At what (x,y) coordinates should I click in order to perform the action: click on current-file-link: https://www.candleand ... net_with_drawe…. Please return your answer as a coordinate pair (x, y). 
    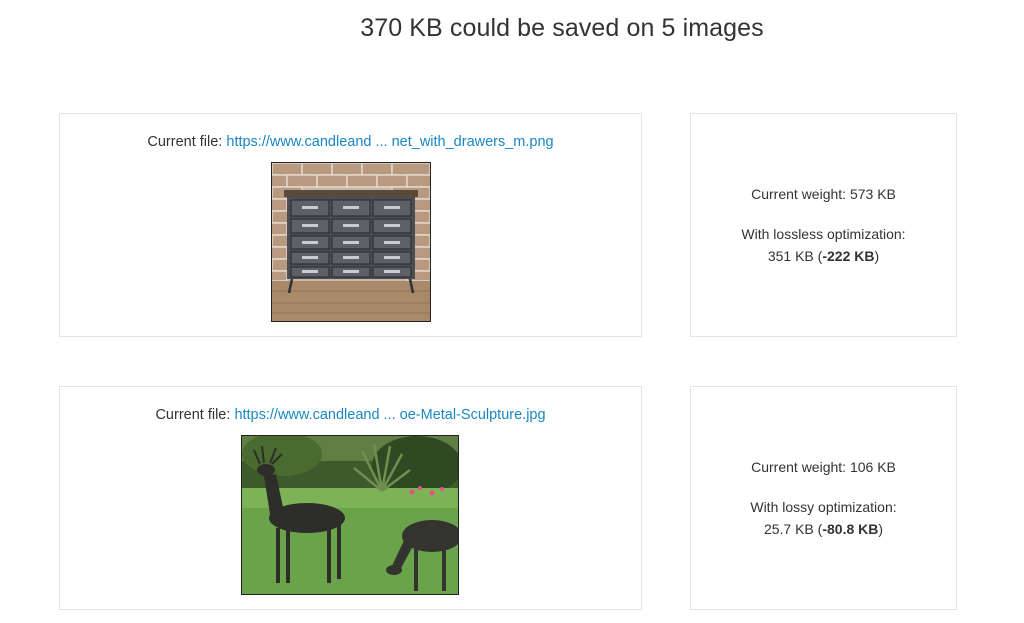
    Looking at the image, I should click on (389, 142).